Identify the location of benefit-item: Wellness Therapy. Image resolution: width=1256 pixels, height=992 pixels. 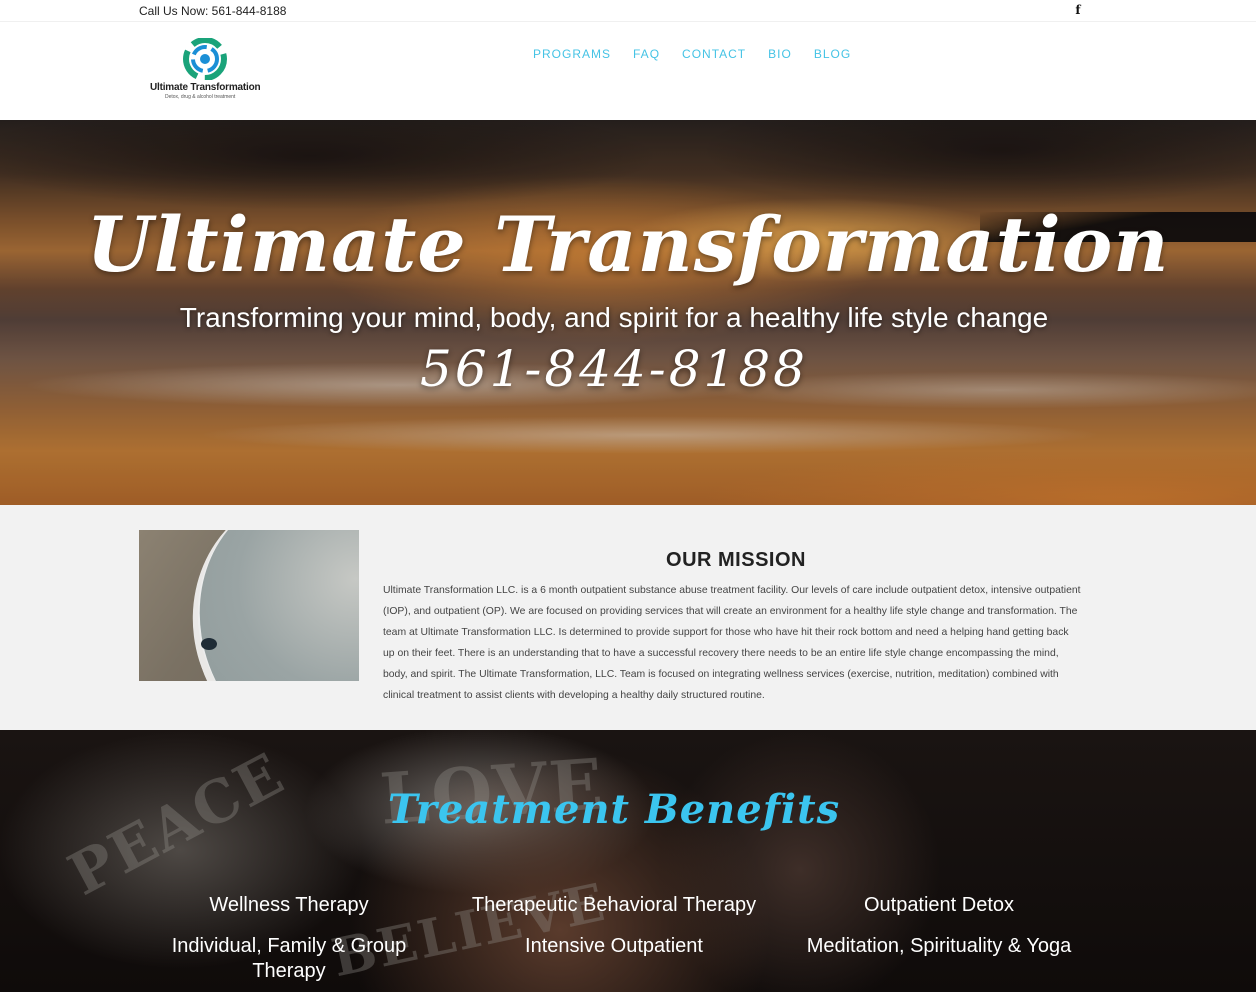
(289, 905).